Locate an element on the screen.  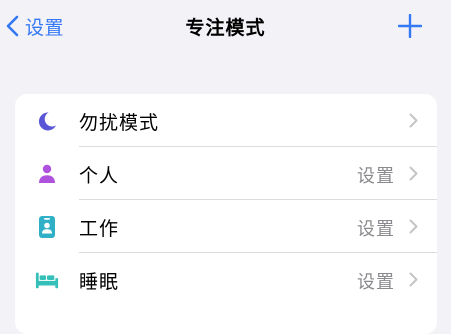
moon-icon is located at coordinates (47, 121).